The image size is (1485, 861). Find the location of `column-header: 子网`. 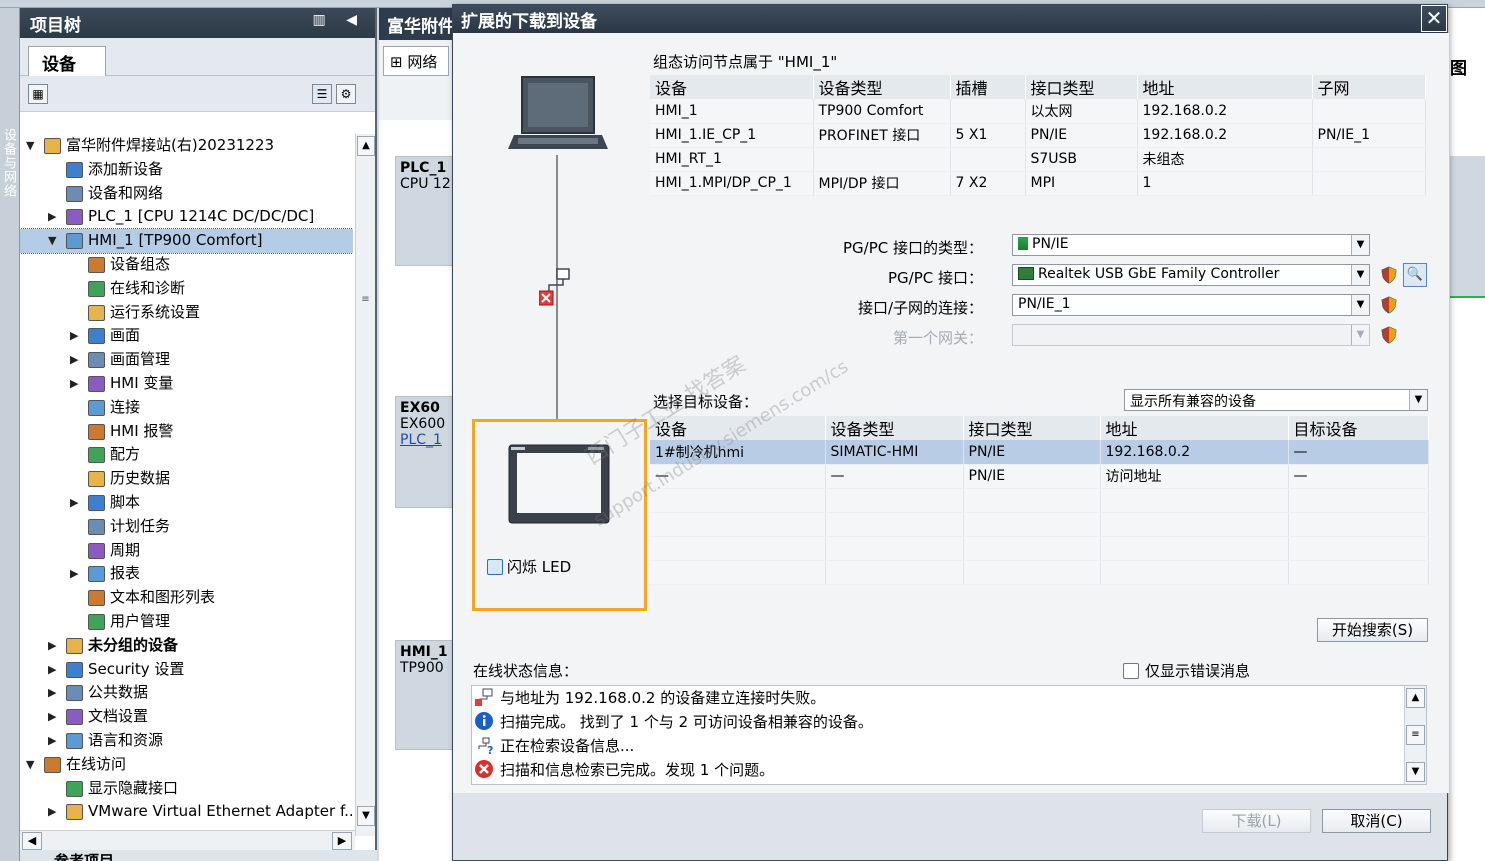

column-header: 子网 is located at coordinates (1369, 87).